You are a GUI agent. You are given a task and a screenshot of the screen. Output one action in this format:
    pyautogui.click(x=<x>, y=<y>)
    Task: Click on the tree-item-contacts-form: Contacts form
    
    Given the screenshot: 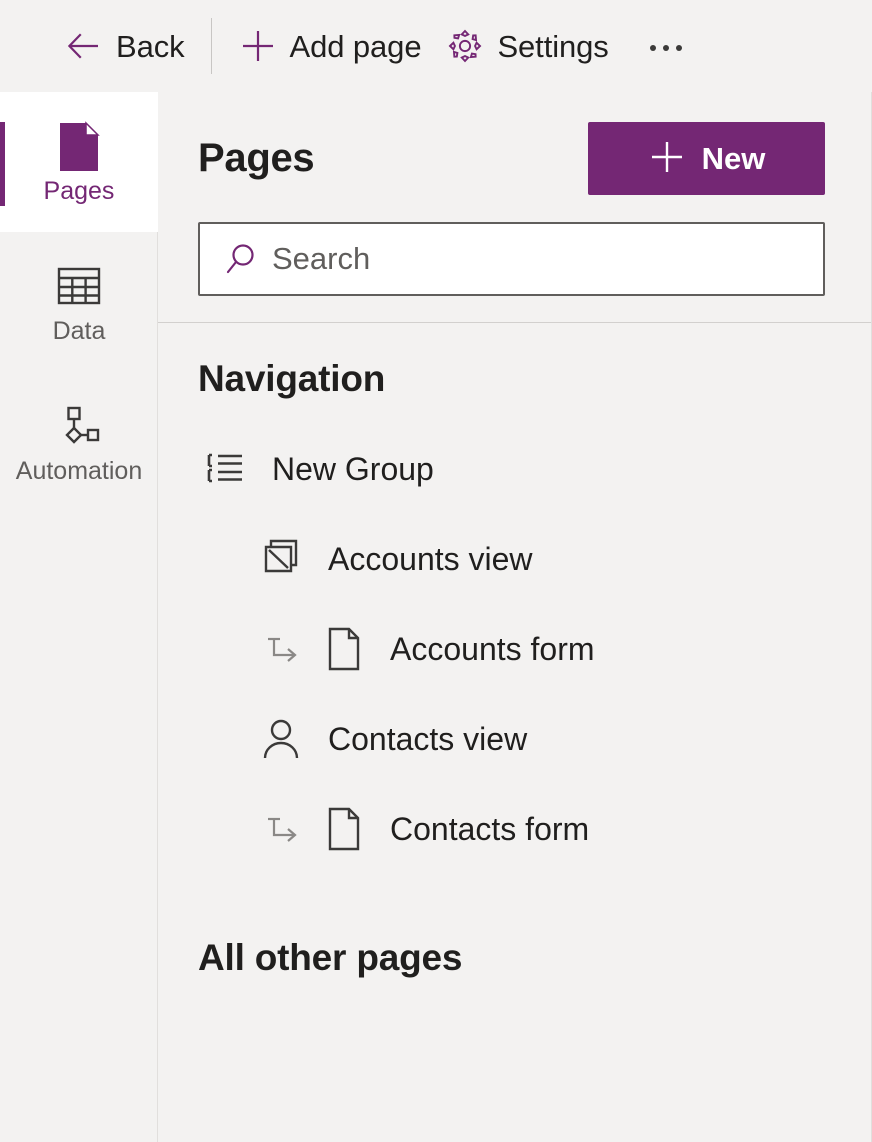 What is the action you would take?
    pyautogui.click(x=511, y=829)
    